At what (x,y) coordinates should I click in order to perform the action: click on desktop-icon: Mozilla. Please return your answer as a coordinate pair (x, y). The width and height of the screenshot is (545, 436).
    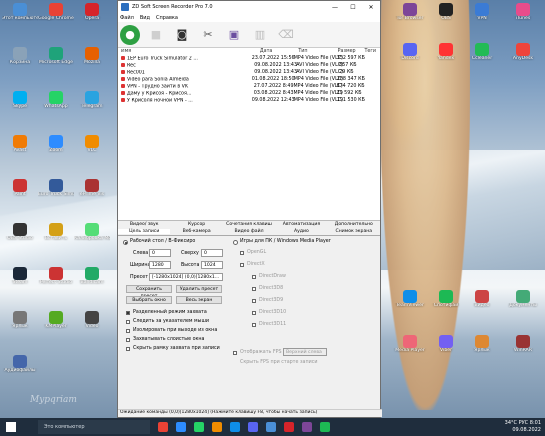
    Looking at the image, I should click on (92, 62).